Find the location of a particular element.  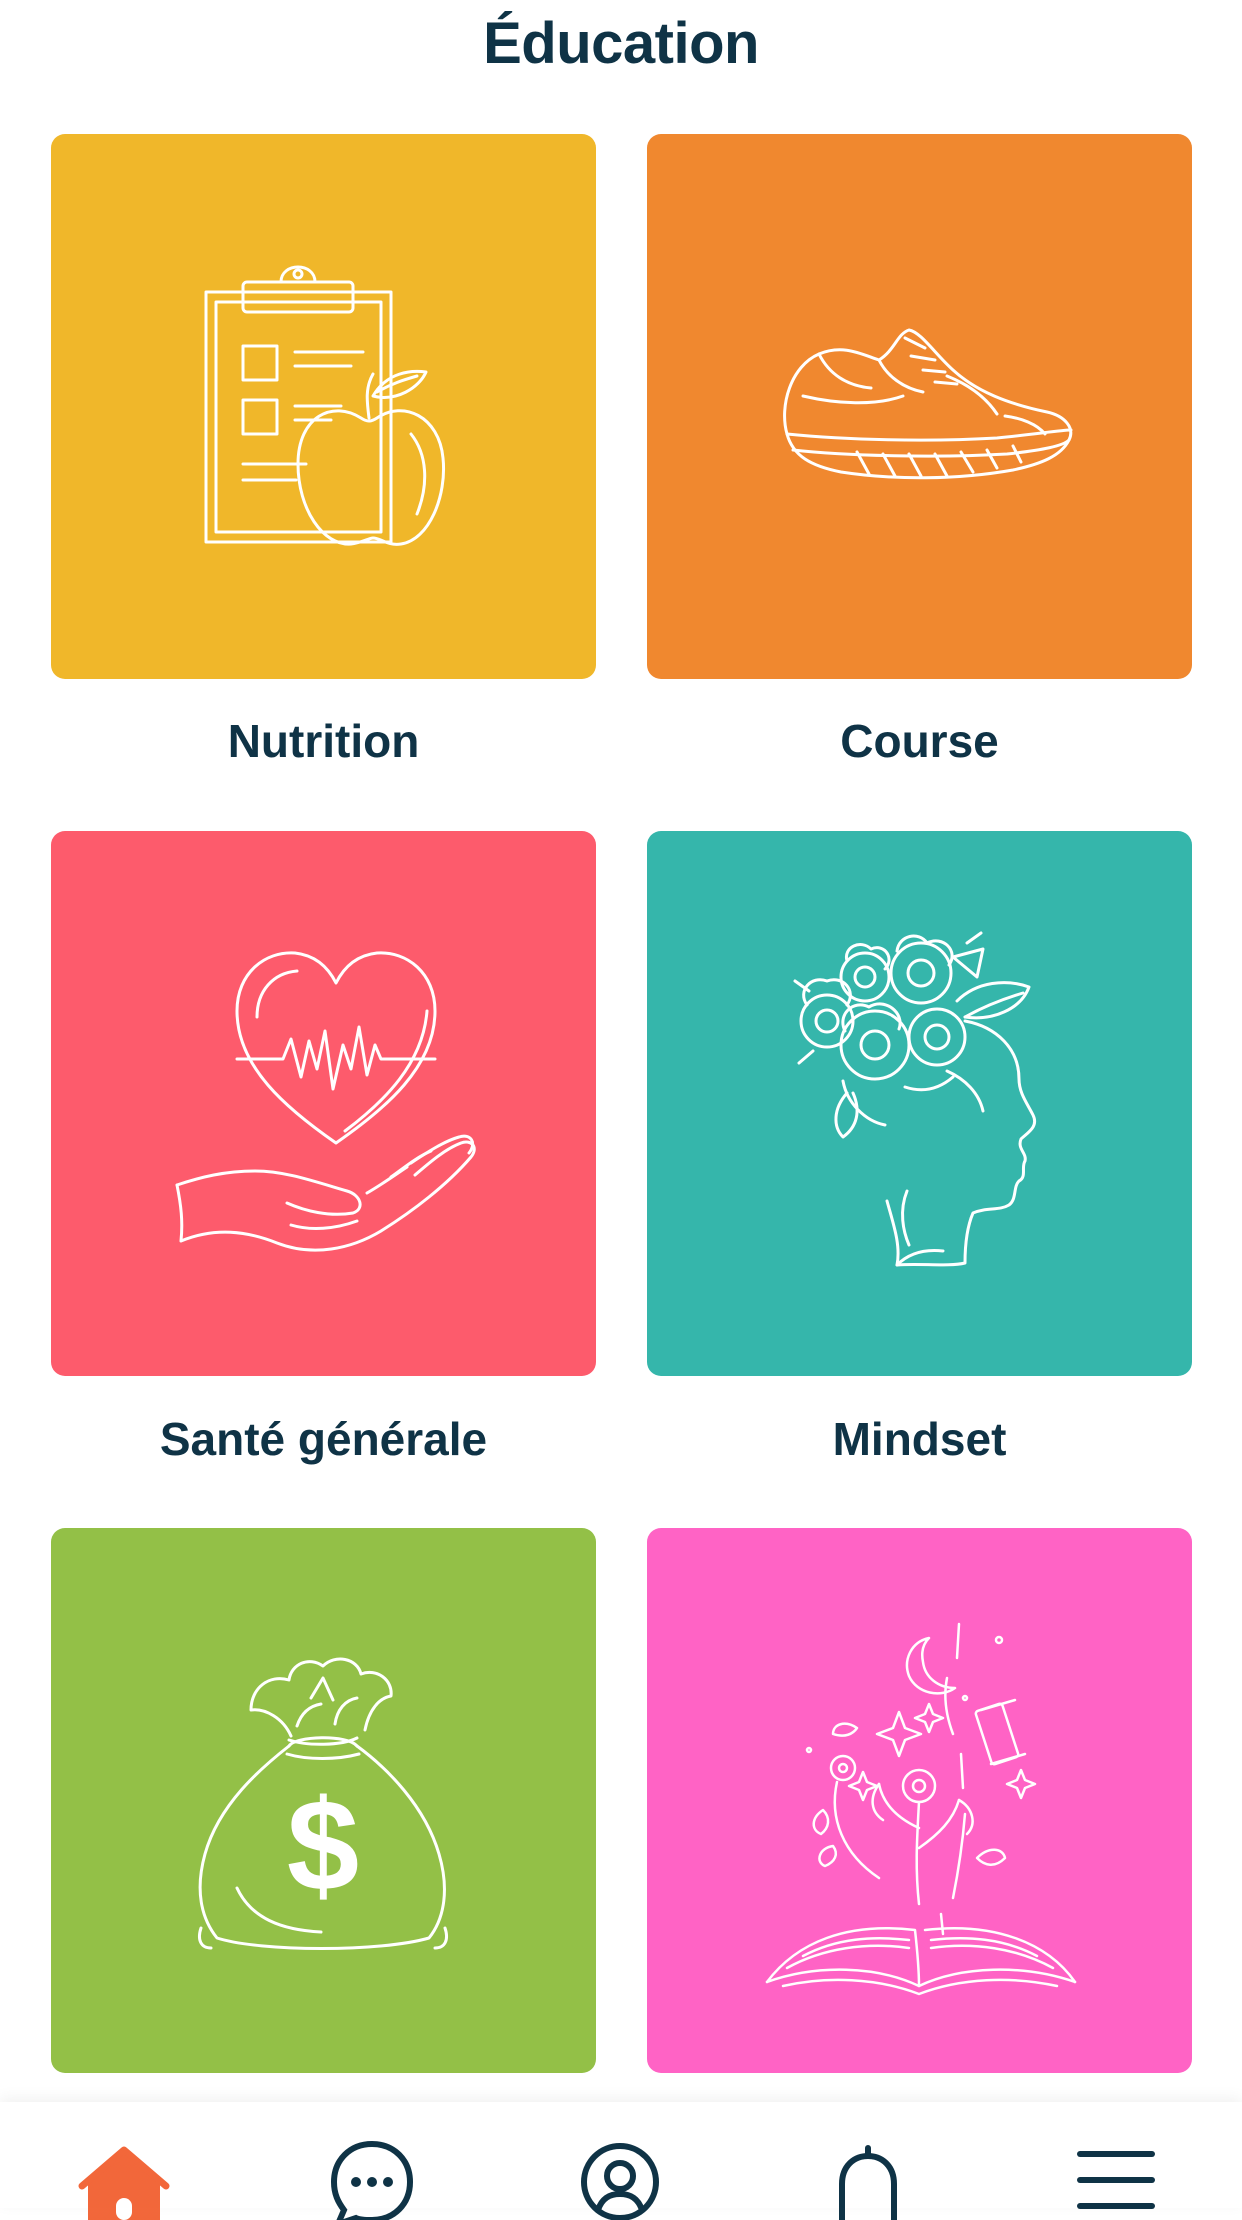

profile-icon is located at coordinates (620, 2181).